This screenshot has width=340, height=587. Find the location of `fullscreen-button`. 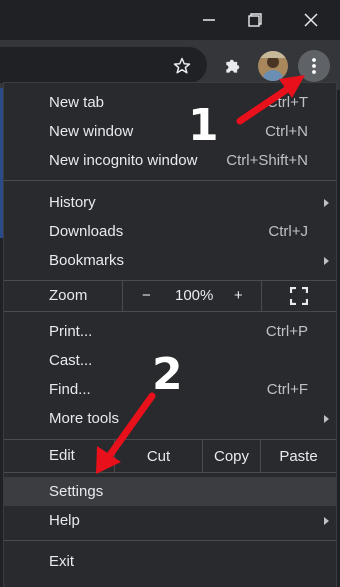

fullscreen-button is located at coordinates (299, 296).